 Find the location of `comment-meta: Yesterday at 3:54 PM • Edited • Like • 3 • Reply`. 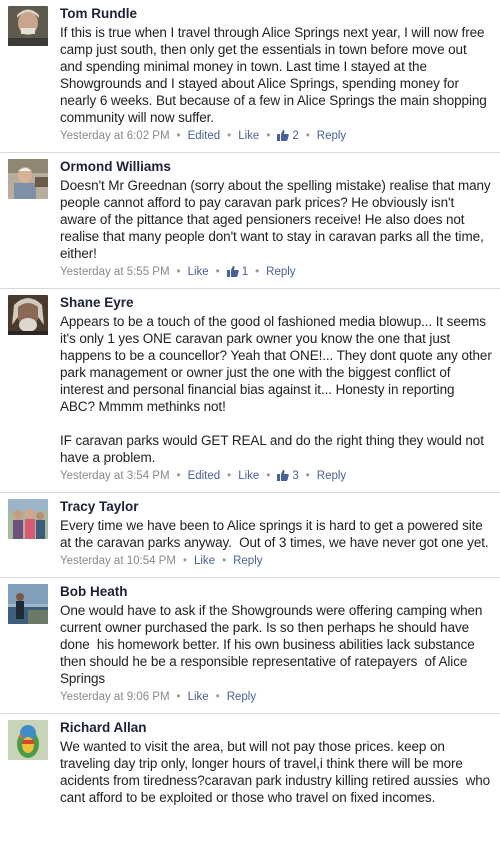

comment-meta: Yesterday at 3:54 PM • Edited • Like • 3 • Reply is located at coordinates (203, 476).